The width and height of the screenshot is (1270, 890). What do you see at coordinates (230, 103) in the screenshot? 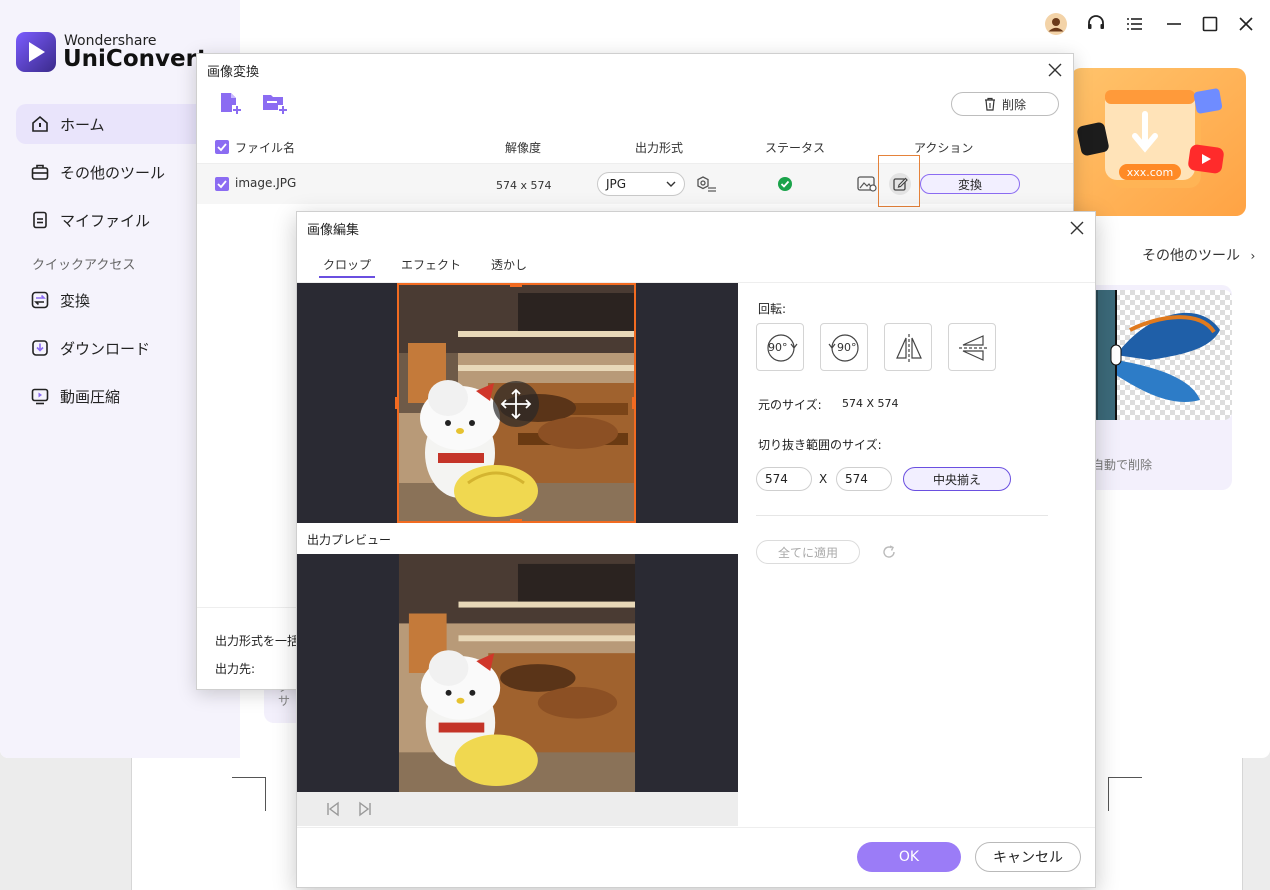
I see `add-file-icon` at bounding box center [230, 103].